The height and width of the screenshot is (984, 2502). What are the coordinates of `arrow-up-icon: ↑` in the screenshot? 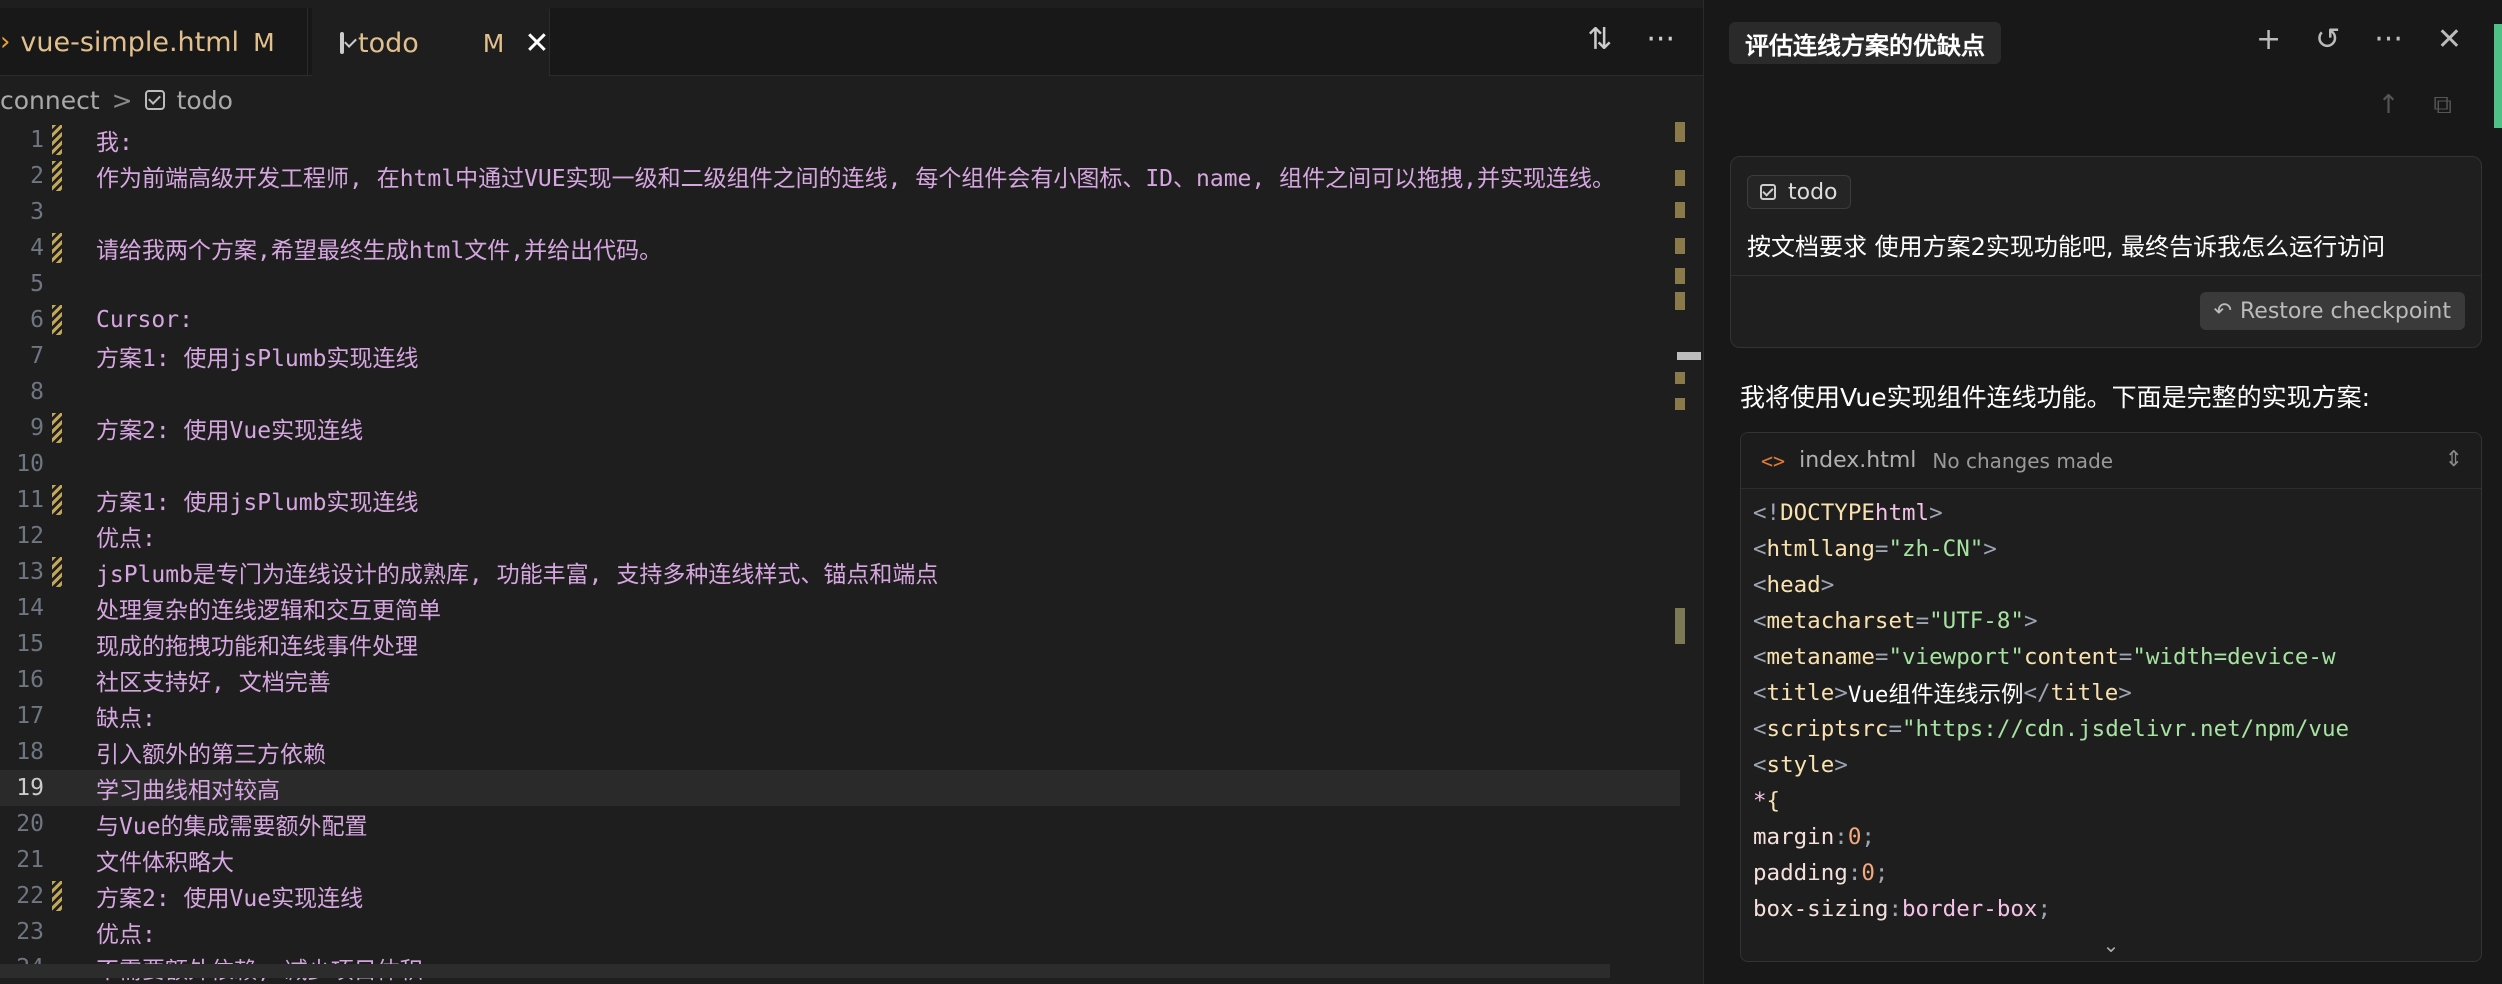 It's located at (2389, 105).